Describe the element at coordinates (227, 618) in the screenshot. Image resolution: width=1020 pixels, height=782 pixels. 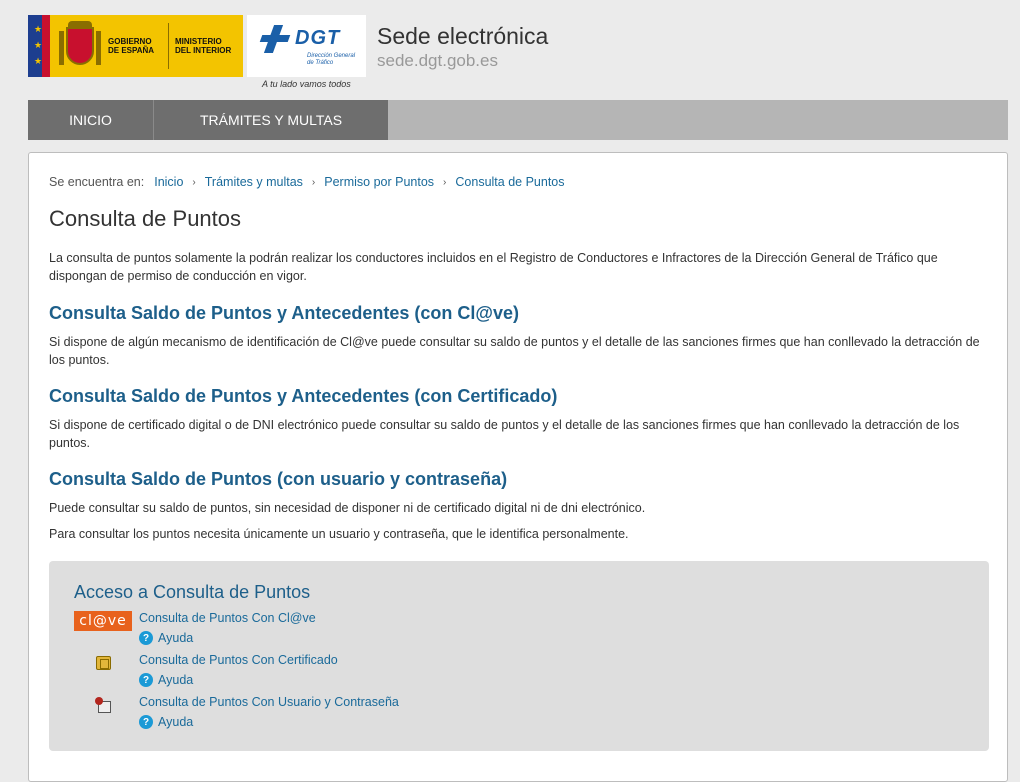
I see `consulta-clave-link: Consulta de Puntos Con Cl@ve` at that location.